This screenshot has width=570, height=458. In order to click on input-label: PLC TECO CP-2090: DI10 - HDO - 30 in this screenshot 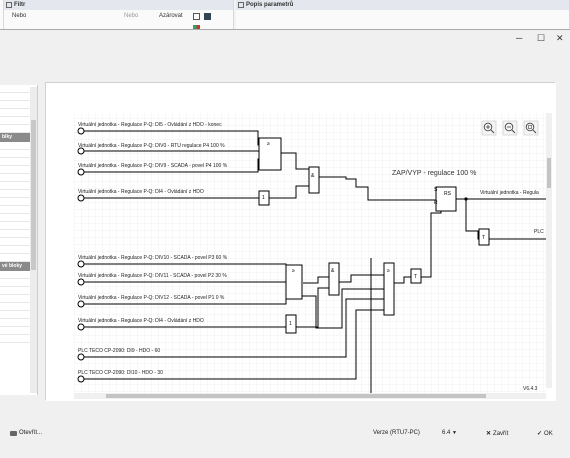, I will do `click(120, 373)`.